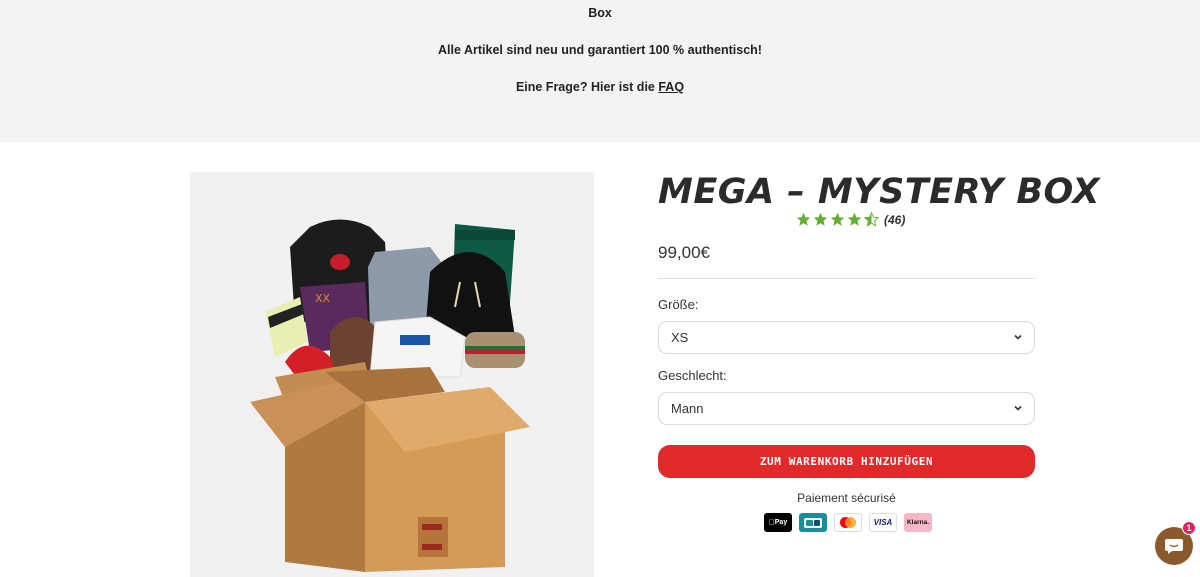 This screenshot has width=1200, height=577. I want to click on size-select: XS, so click(846, 337).